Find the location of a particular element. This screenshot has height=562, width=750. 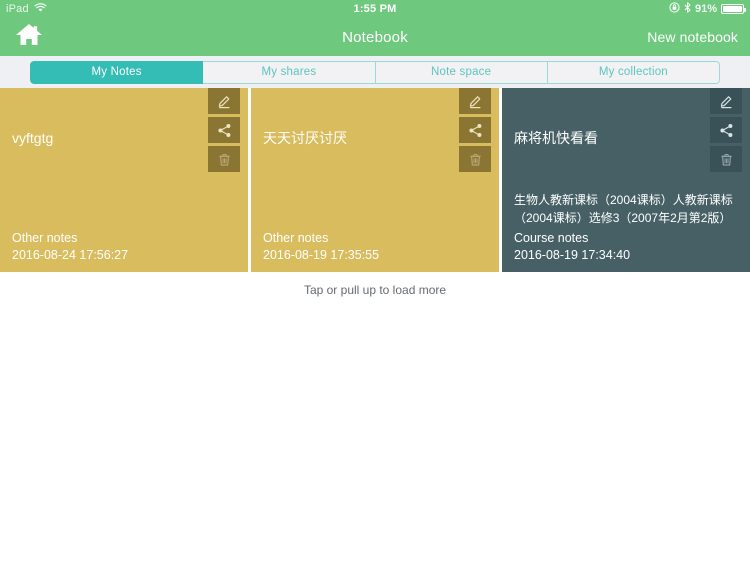

tab-my-notes: My Notes is located at coordinates (117, 72).